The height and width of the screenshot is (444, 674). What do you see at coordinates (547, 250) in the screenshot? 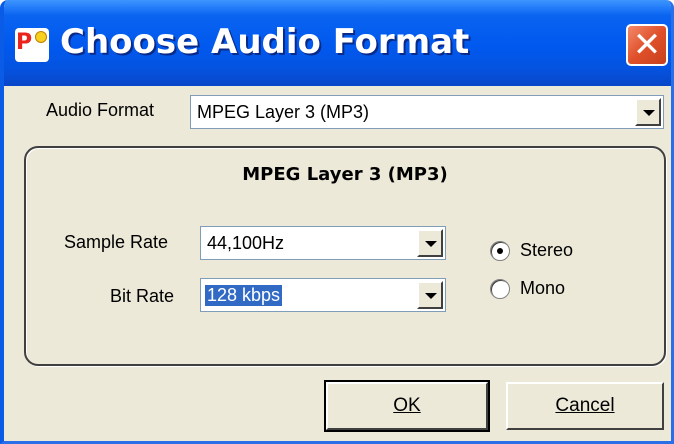
I see `stereo-label: Stereo` at bounding box center [547, 250].